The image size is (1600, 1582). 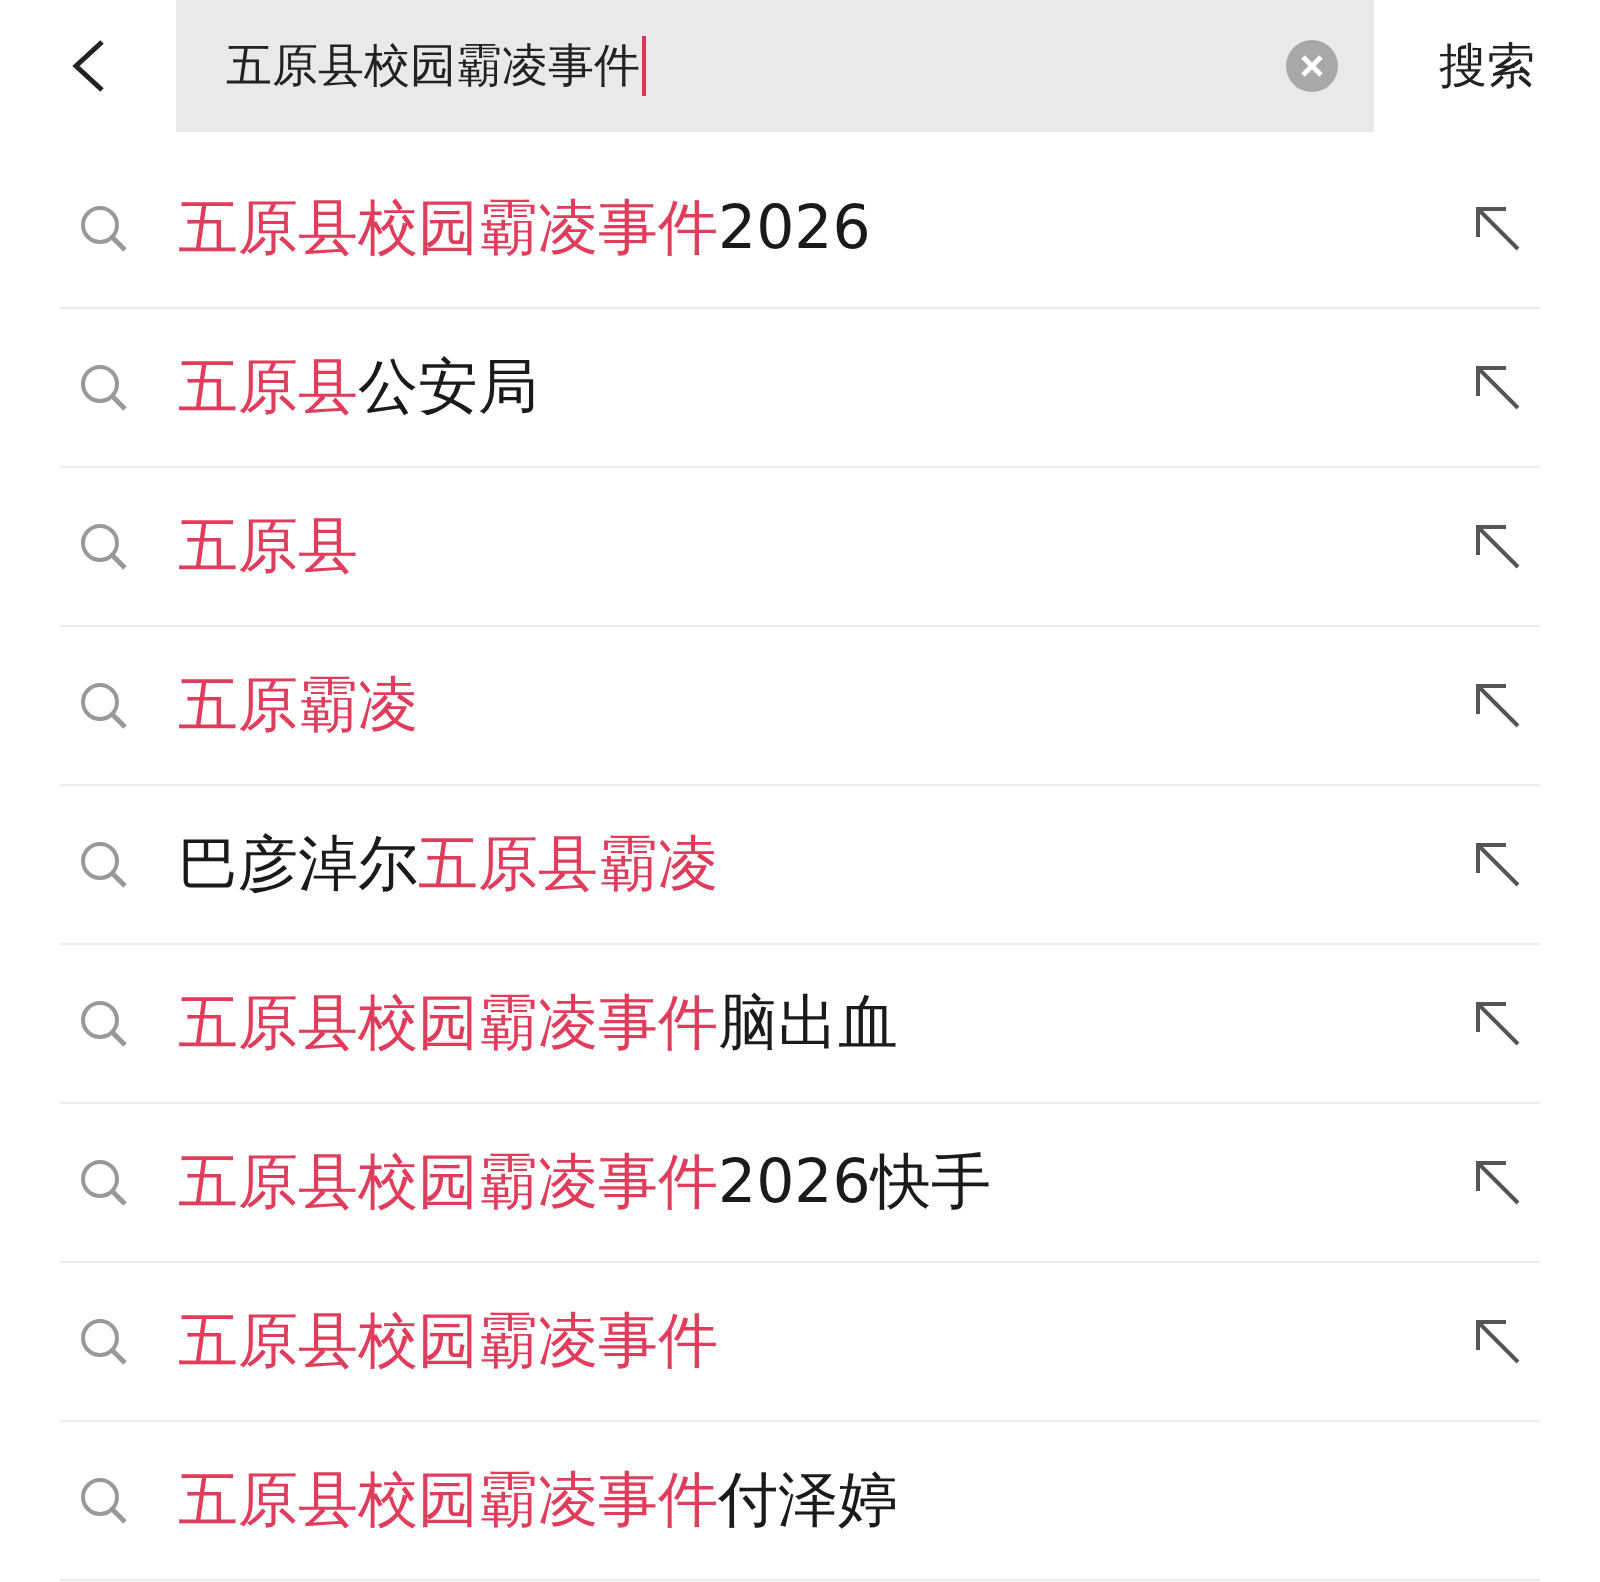 I want to click on suggestion-item: 五原县校园霸凌事件脑出血, so click(x=800, y=1024).